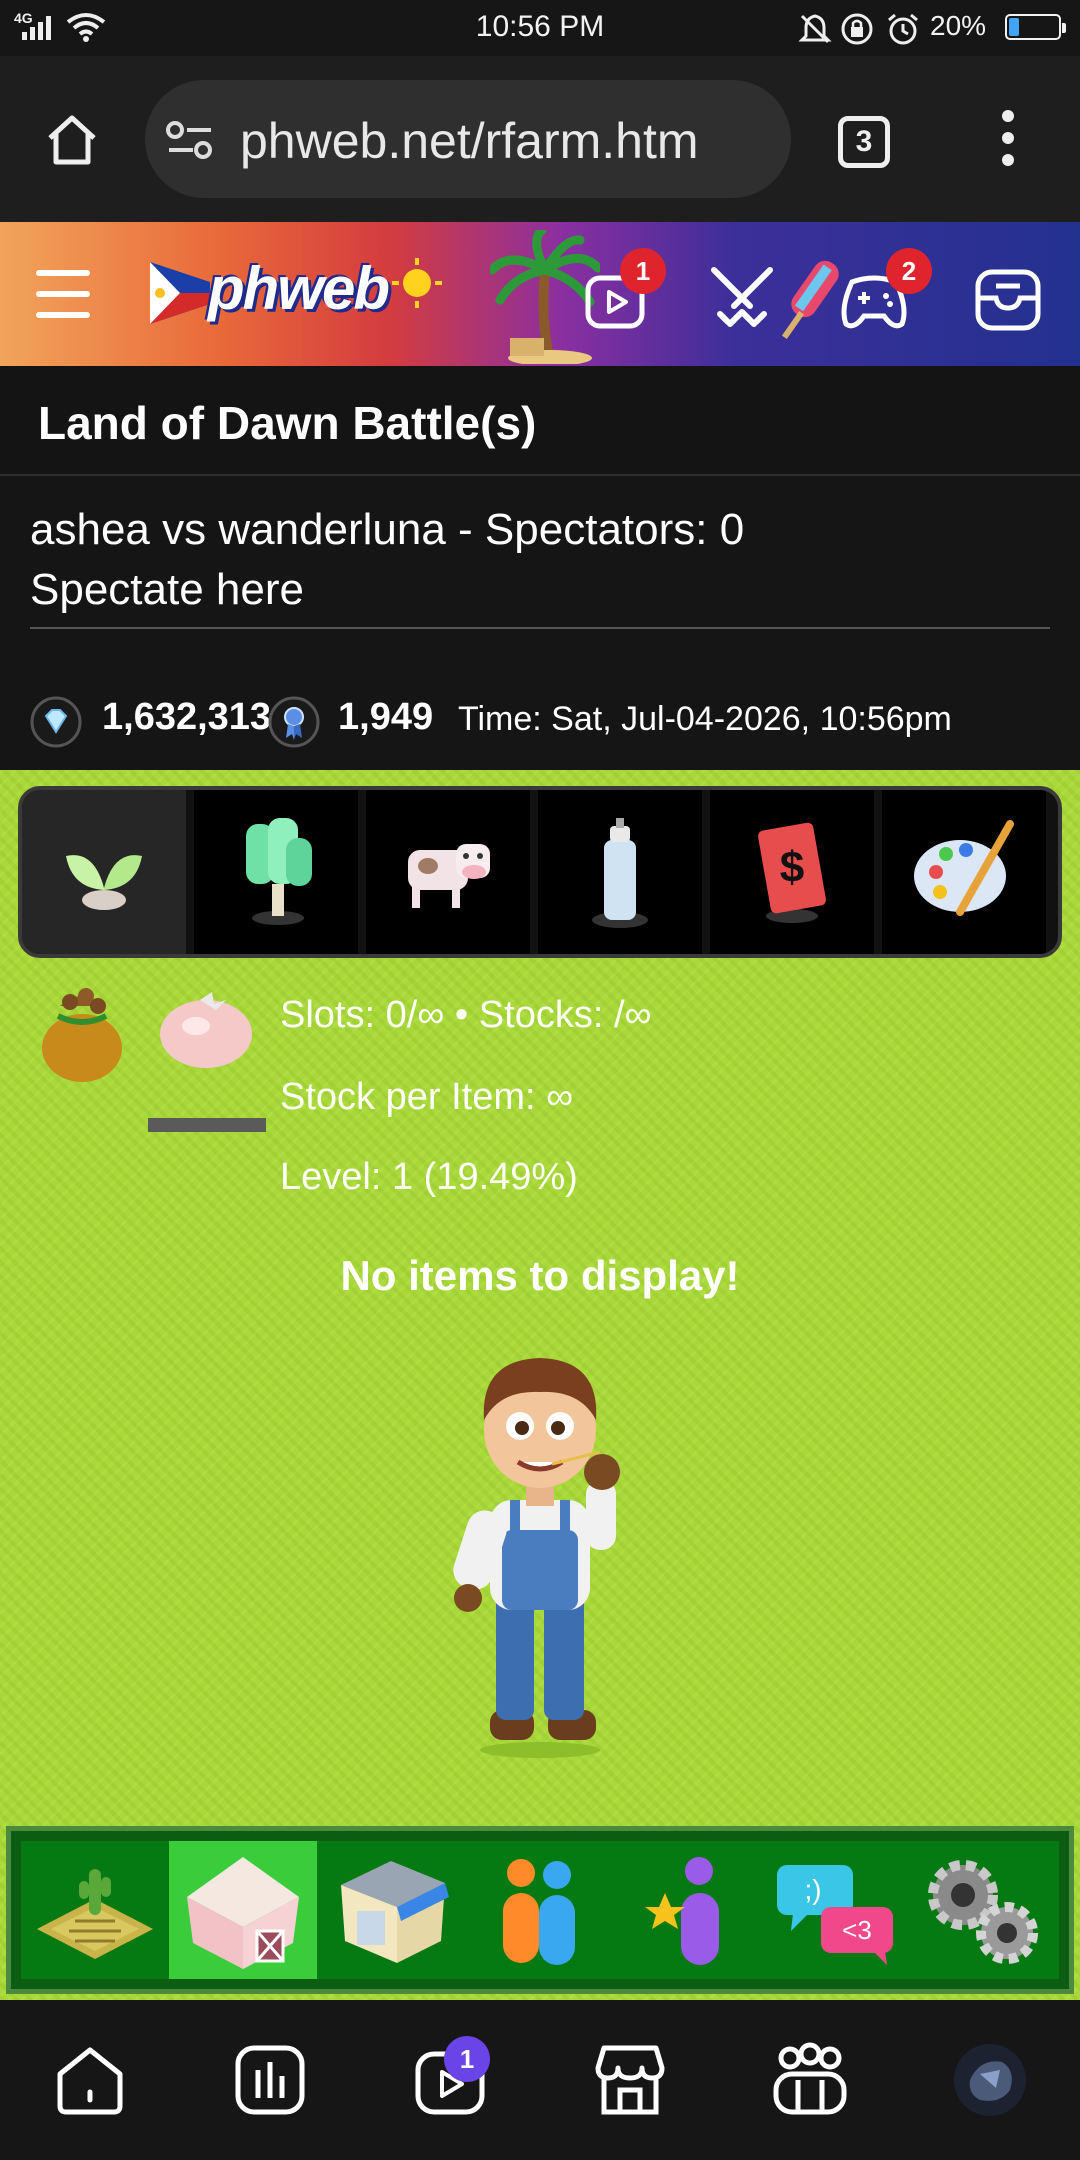  What do you see at coordinates (279, 871) in the screenshot?
I see `tree-icon` at bounding box center [279, 871].